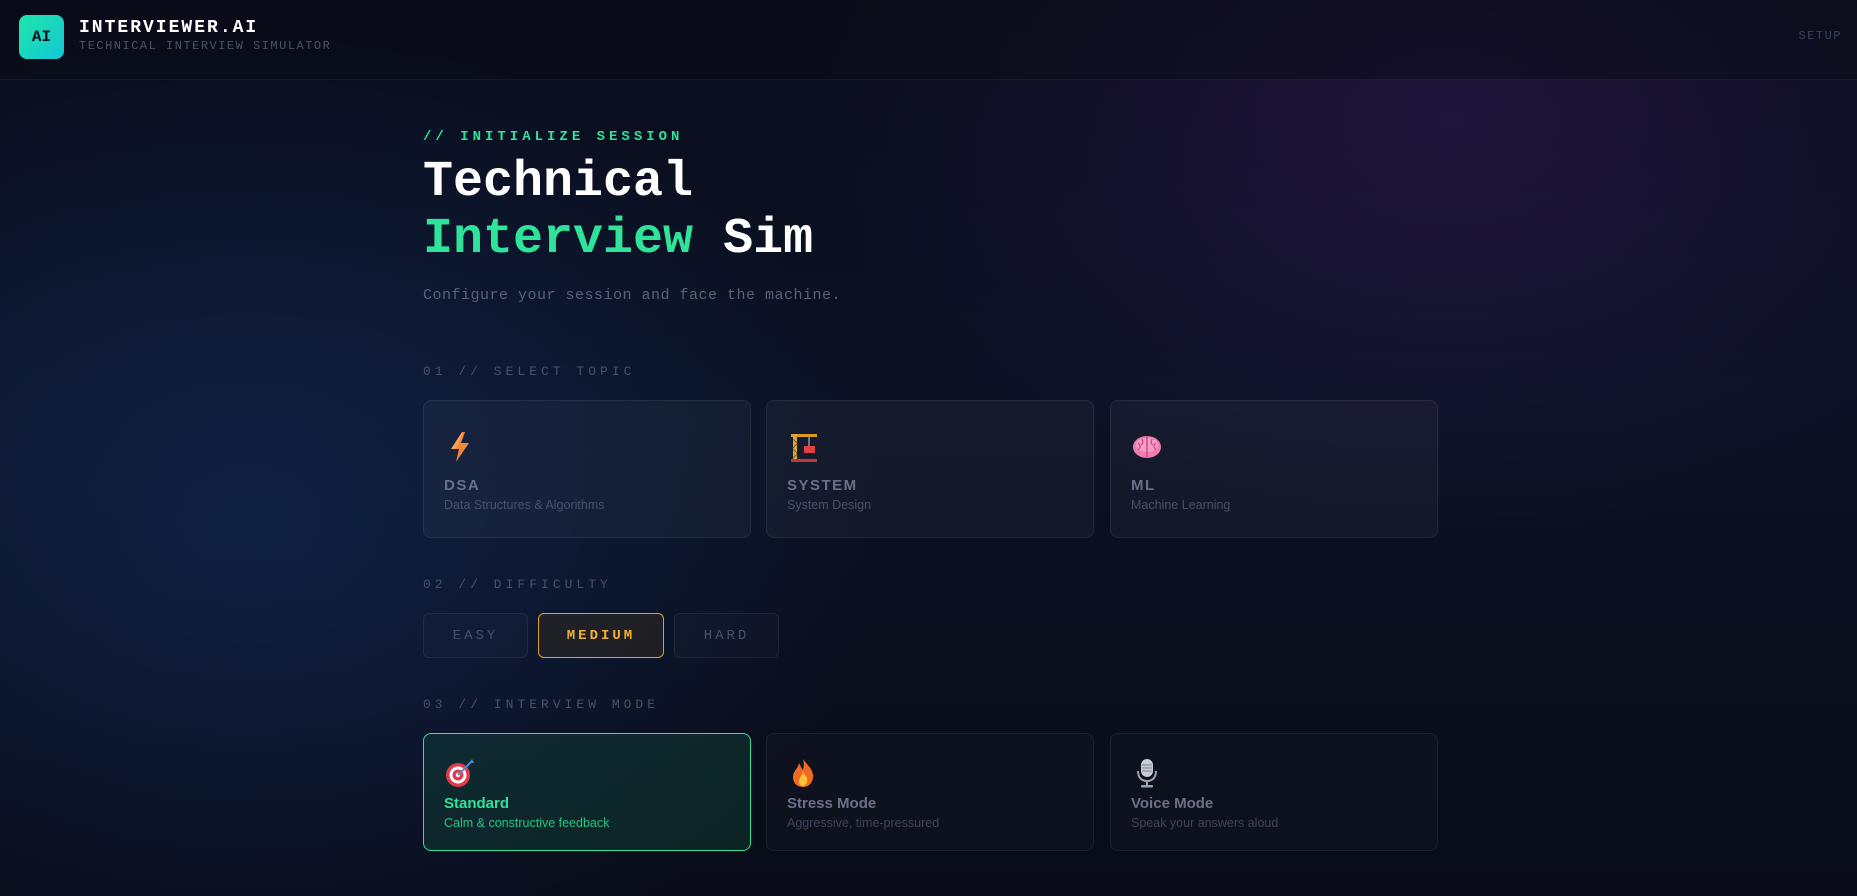  Describe the element at coordinates (1143, 485) in the screenshot. I see `topic-card-title: ML` at that location.